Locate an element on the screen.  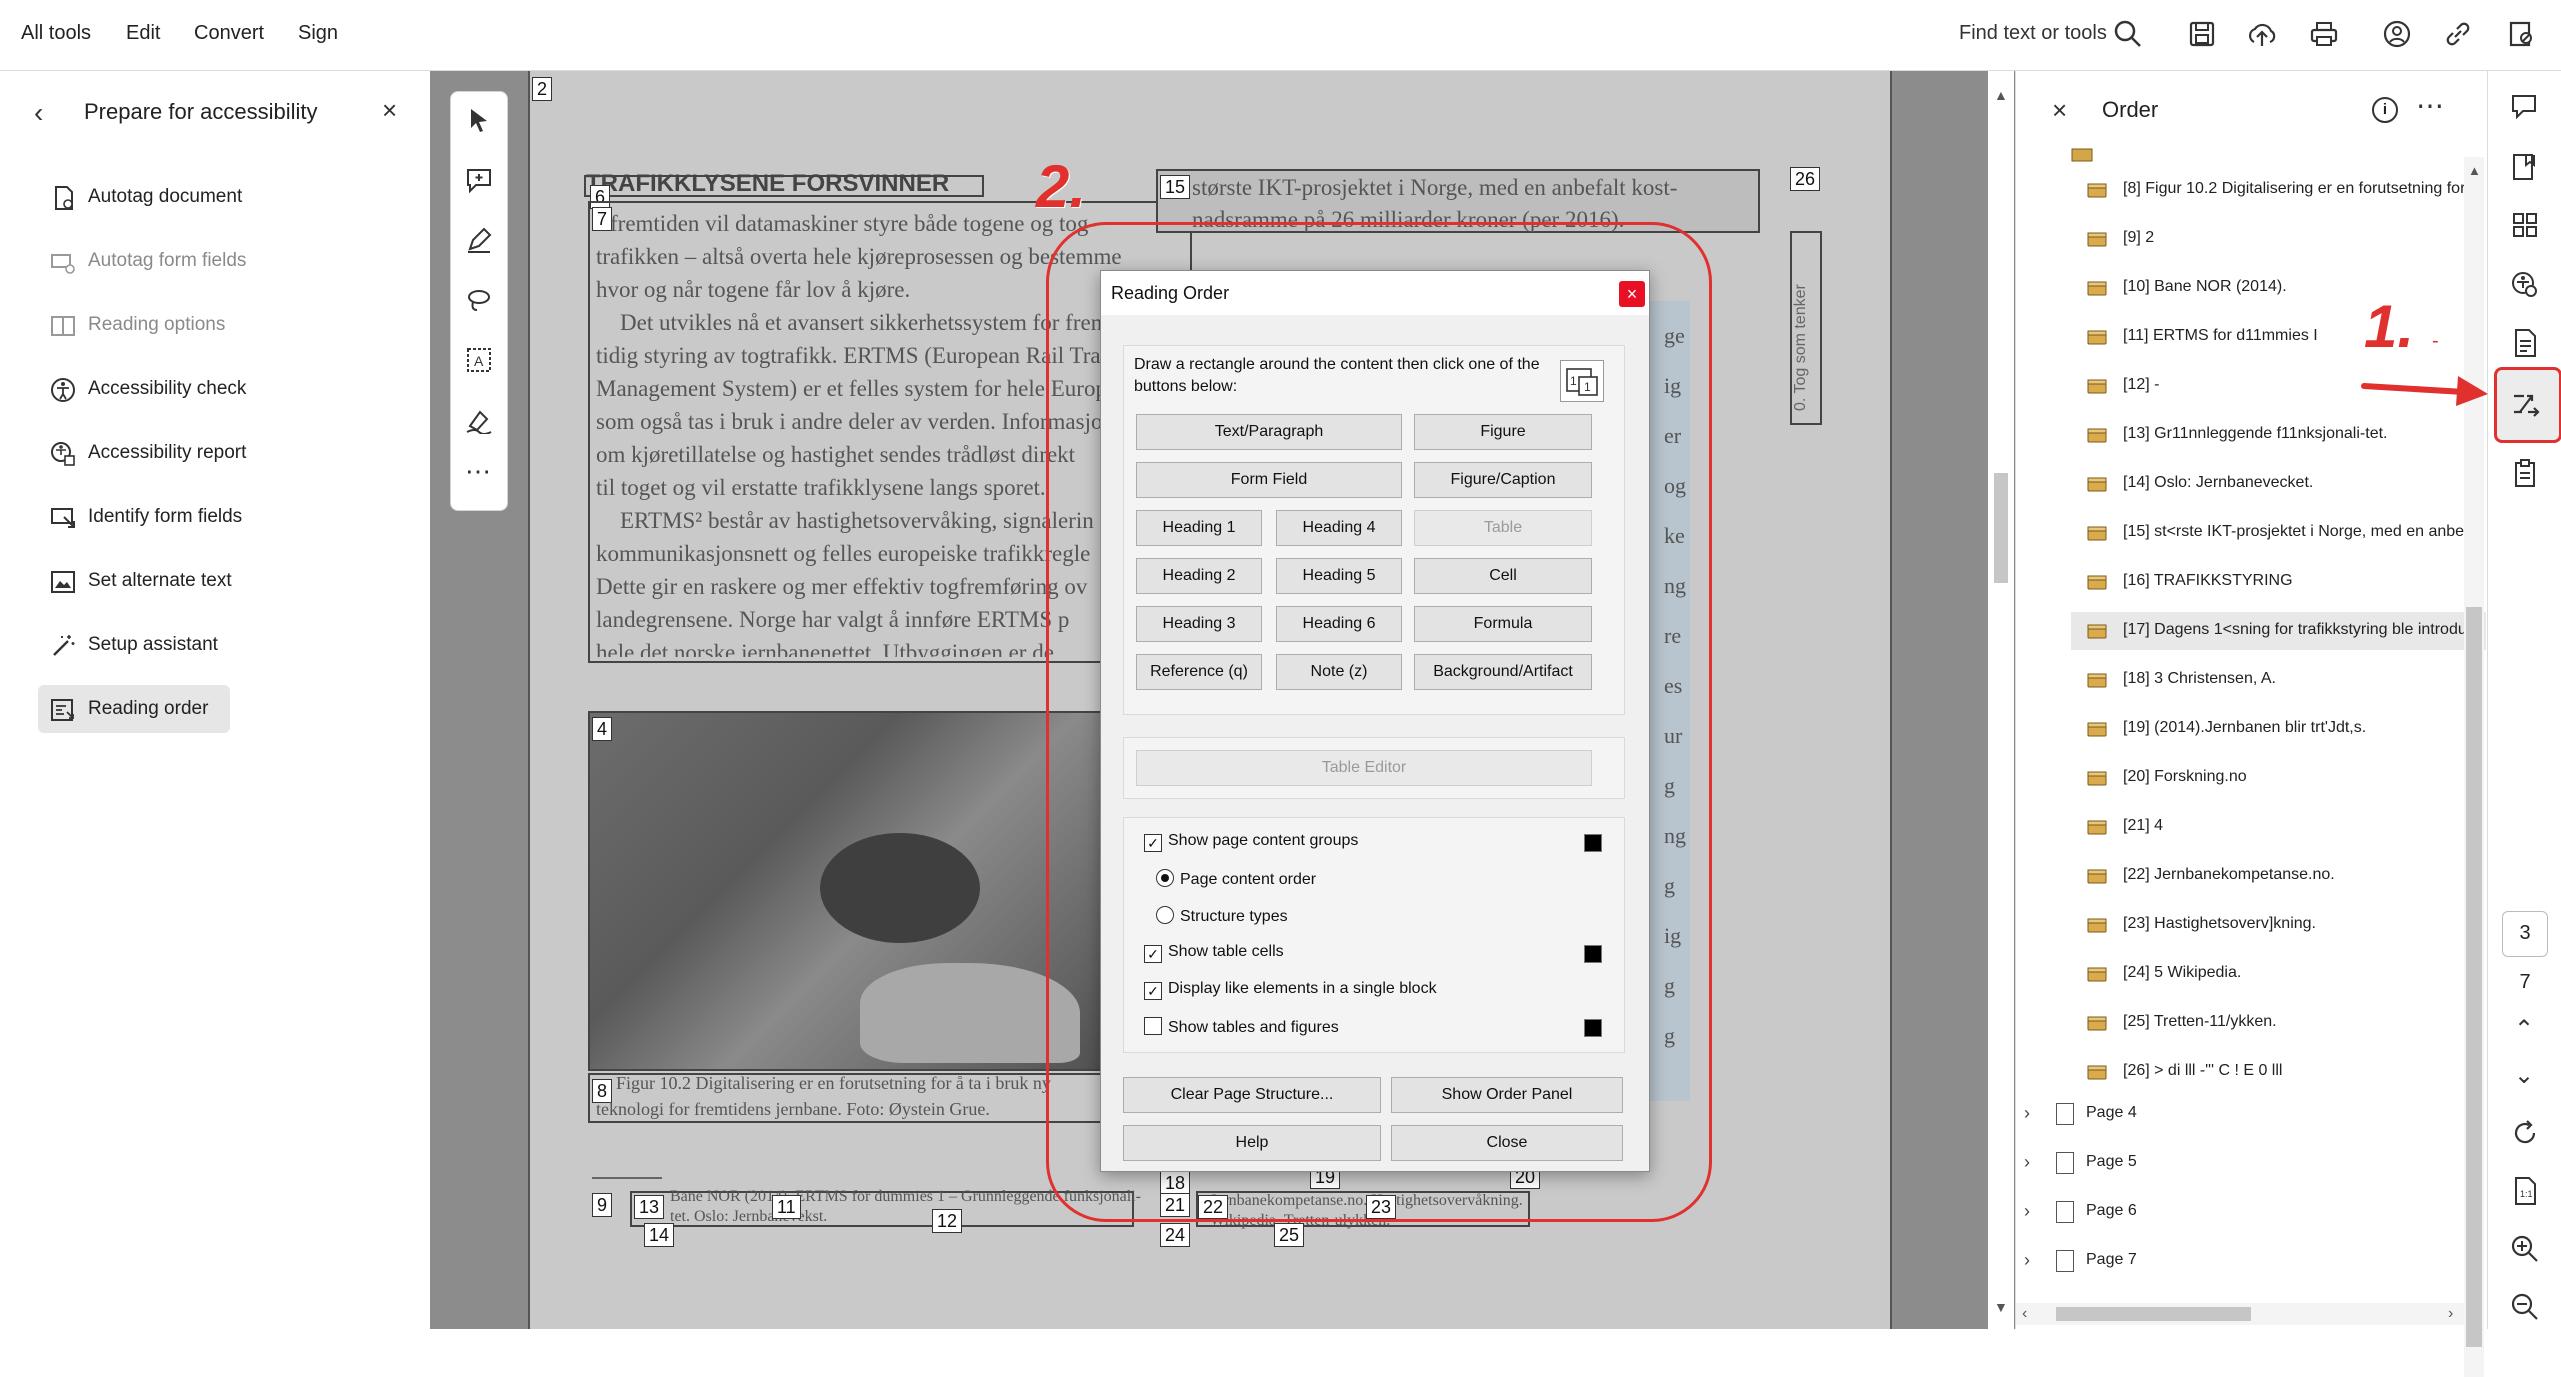
order-list-item: [25] Tretten-11/ykken. is located at coordinates (2278, 1023).